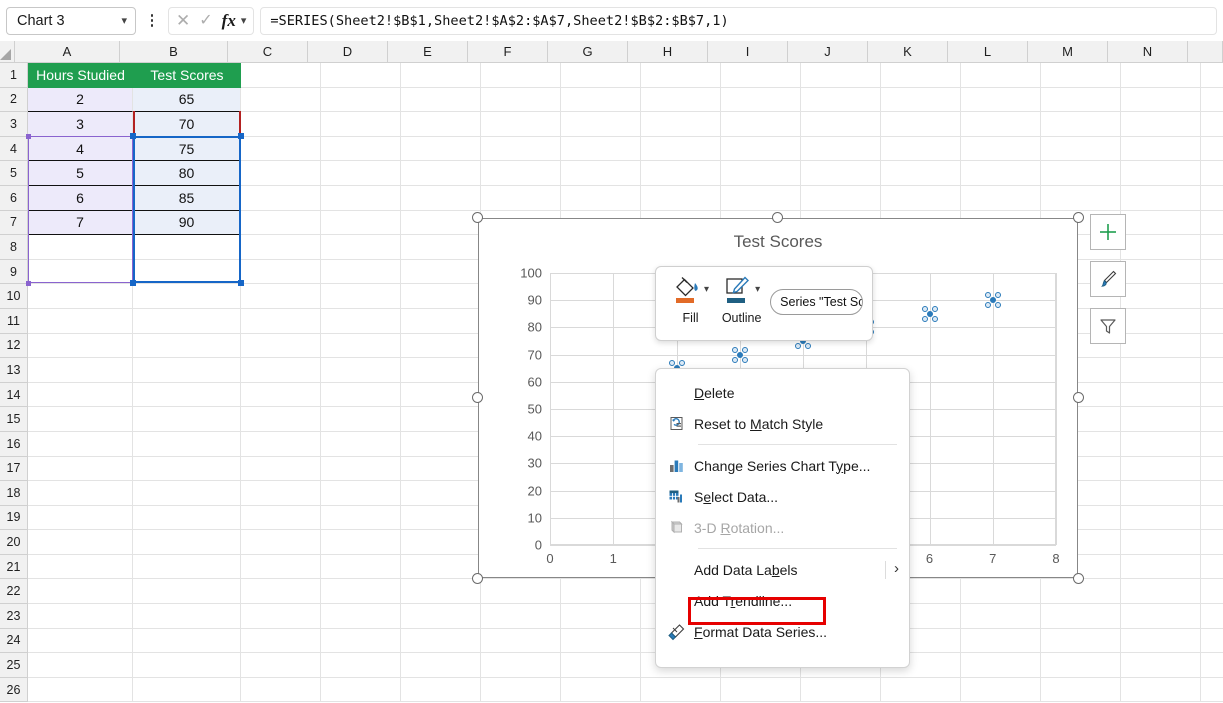  I want to click on cell-A19, so click(80, 518).